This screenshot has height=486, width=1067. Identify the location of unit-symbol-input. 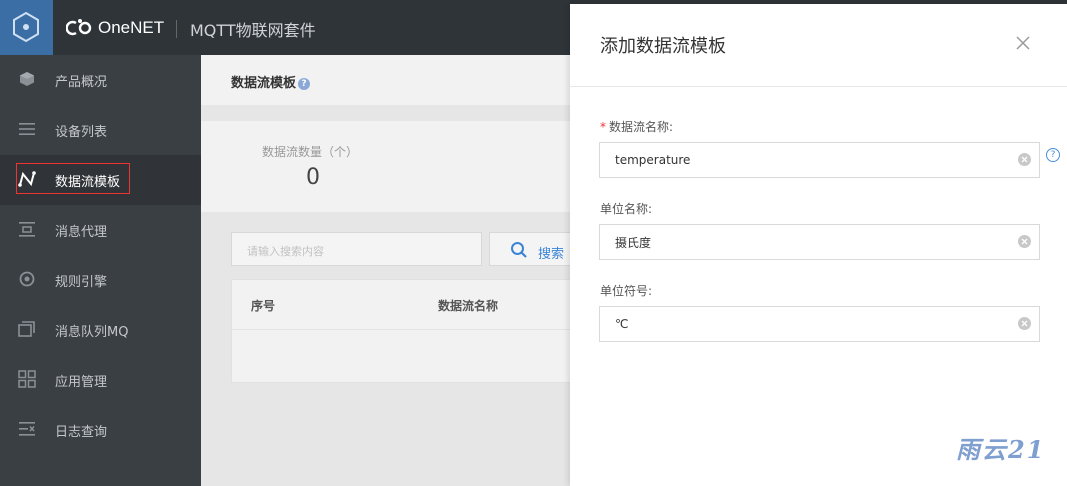
(807, 324).